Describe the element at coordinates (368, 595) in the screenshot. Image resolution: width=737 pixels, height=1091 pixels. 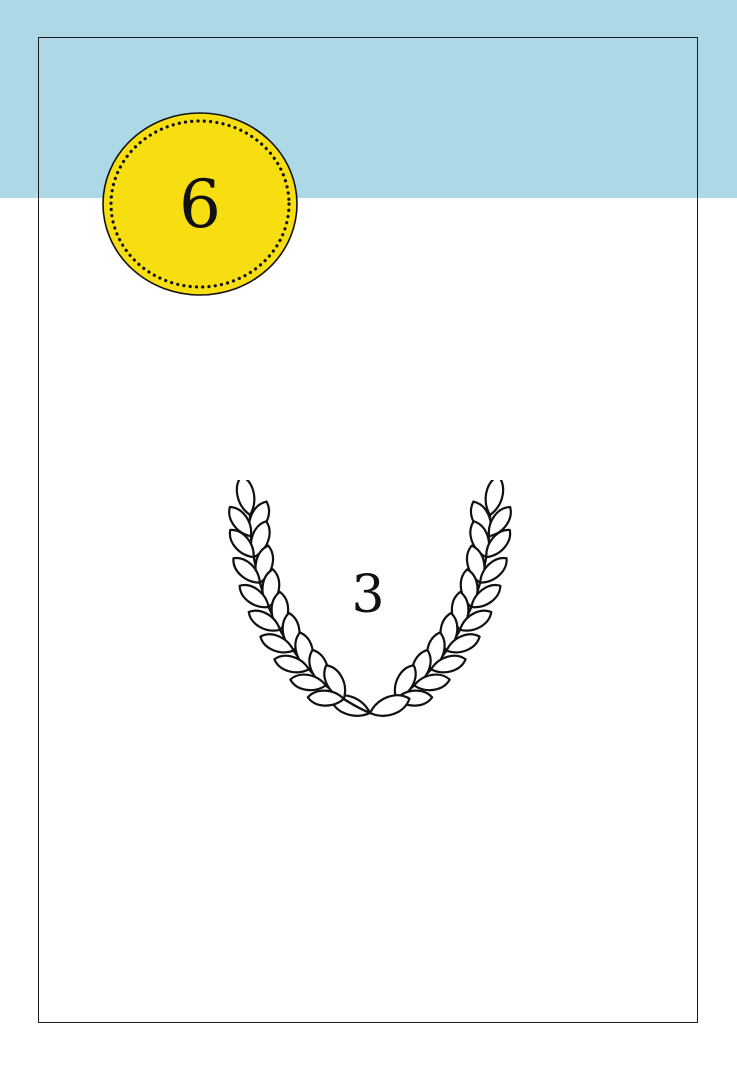
I see `victory-points-value: 3` at that location.